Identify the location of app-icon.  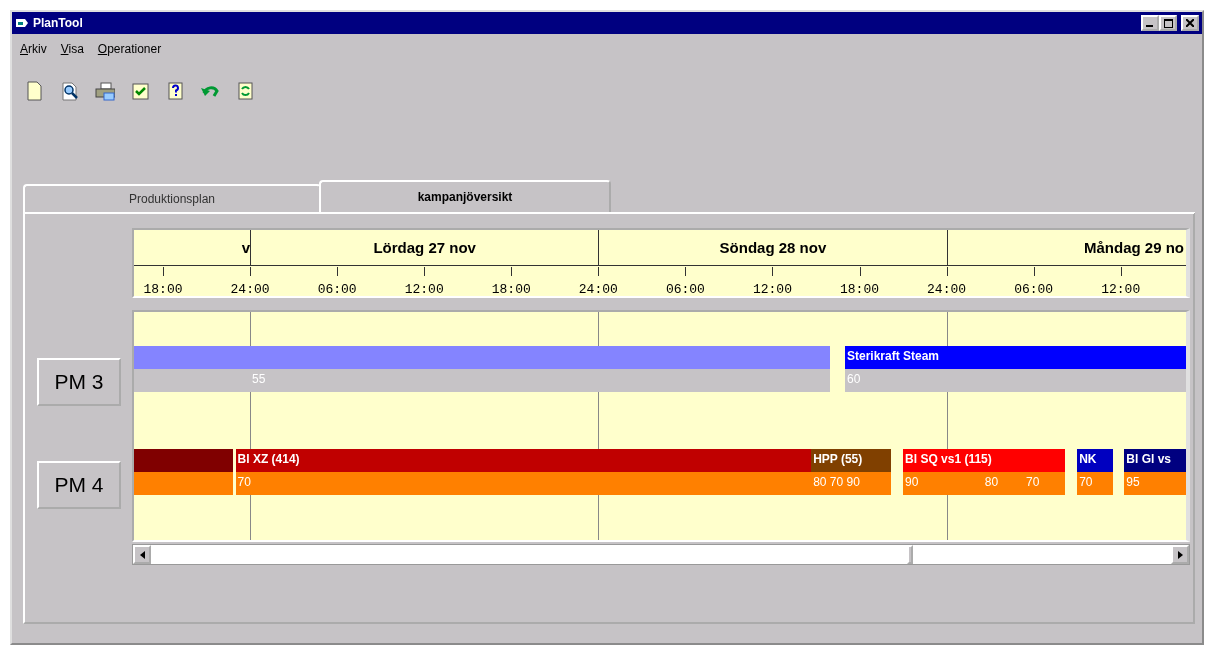
(22, 23).